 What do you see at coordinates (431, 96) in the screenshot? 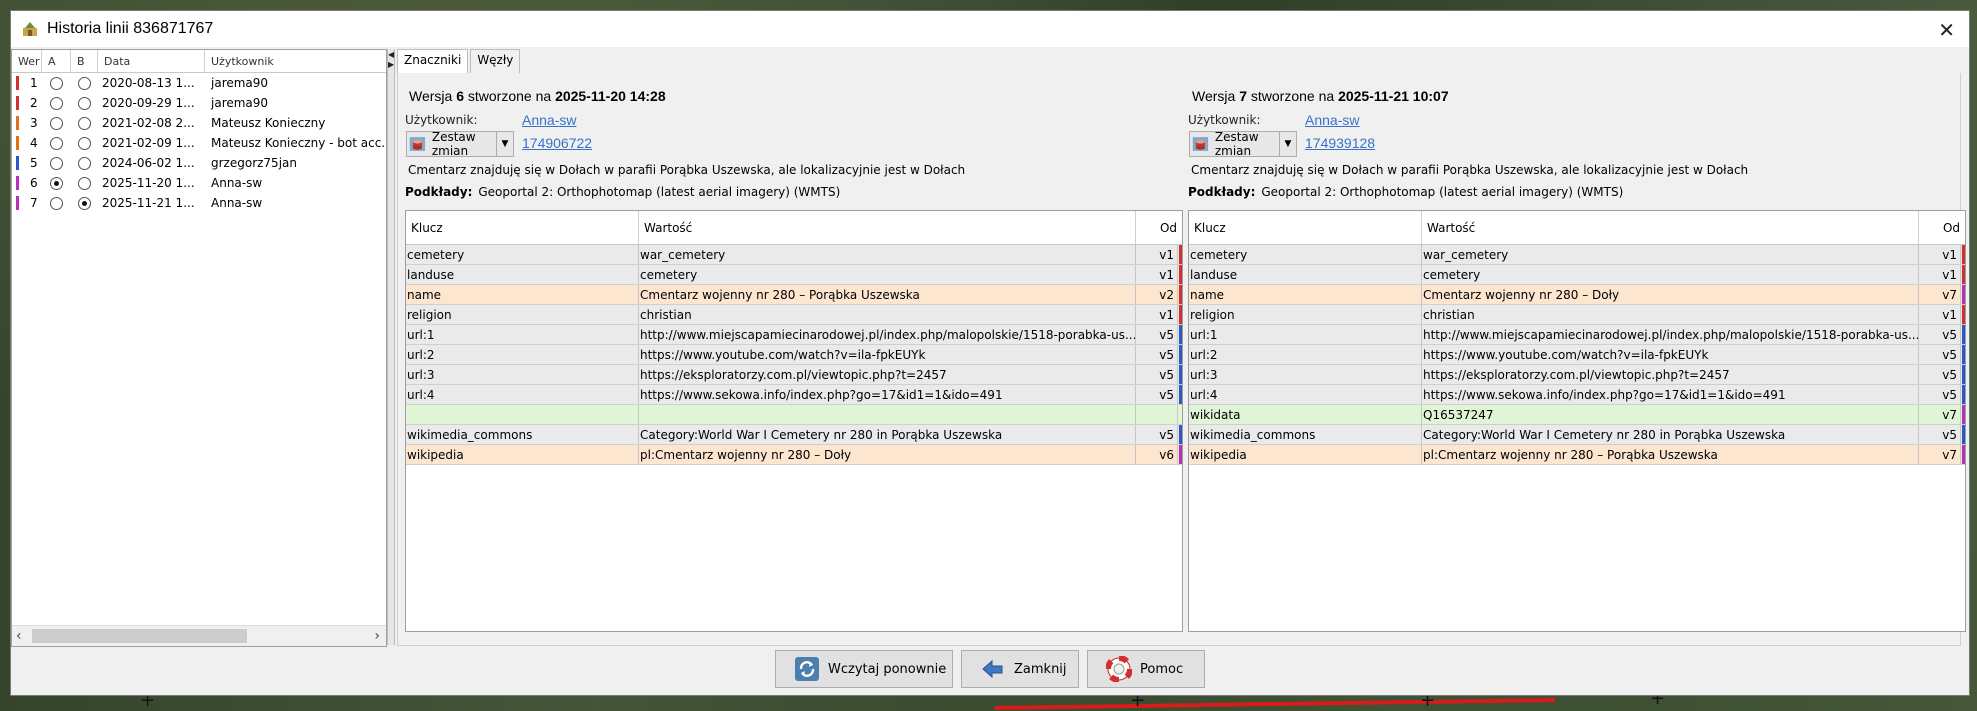
I see `version-prefix: Wersja` at bounding box center [431, 96].